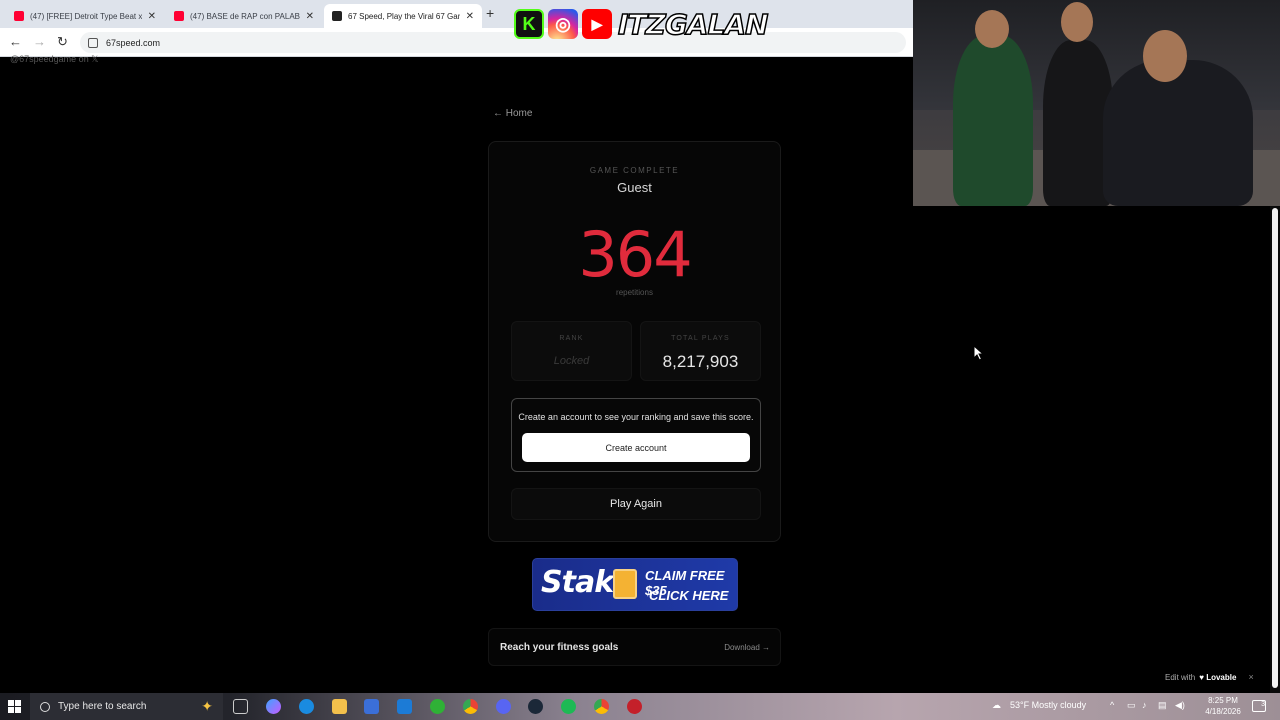 The height and width of the screenshot is (720, 1280). What do you see at coordinates (45, 706) in the screenshot?
I see `search-icon` at bounding box center [45, 706].